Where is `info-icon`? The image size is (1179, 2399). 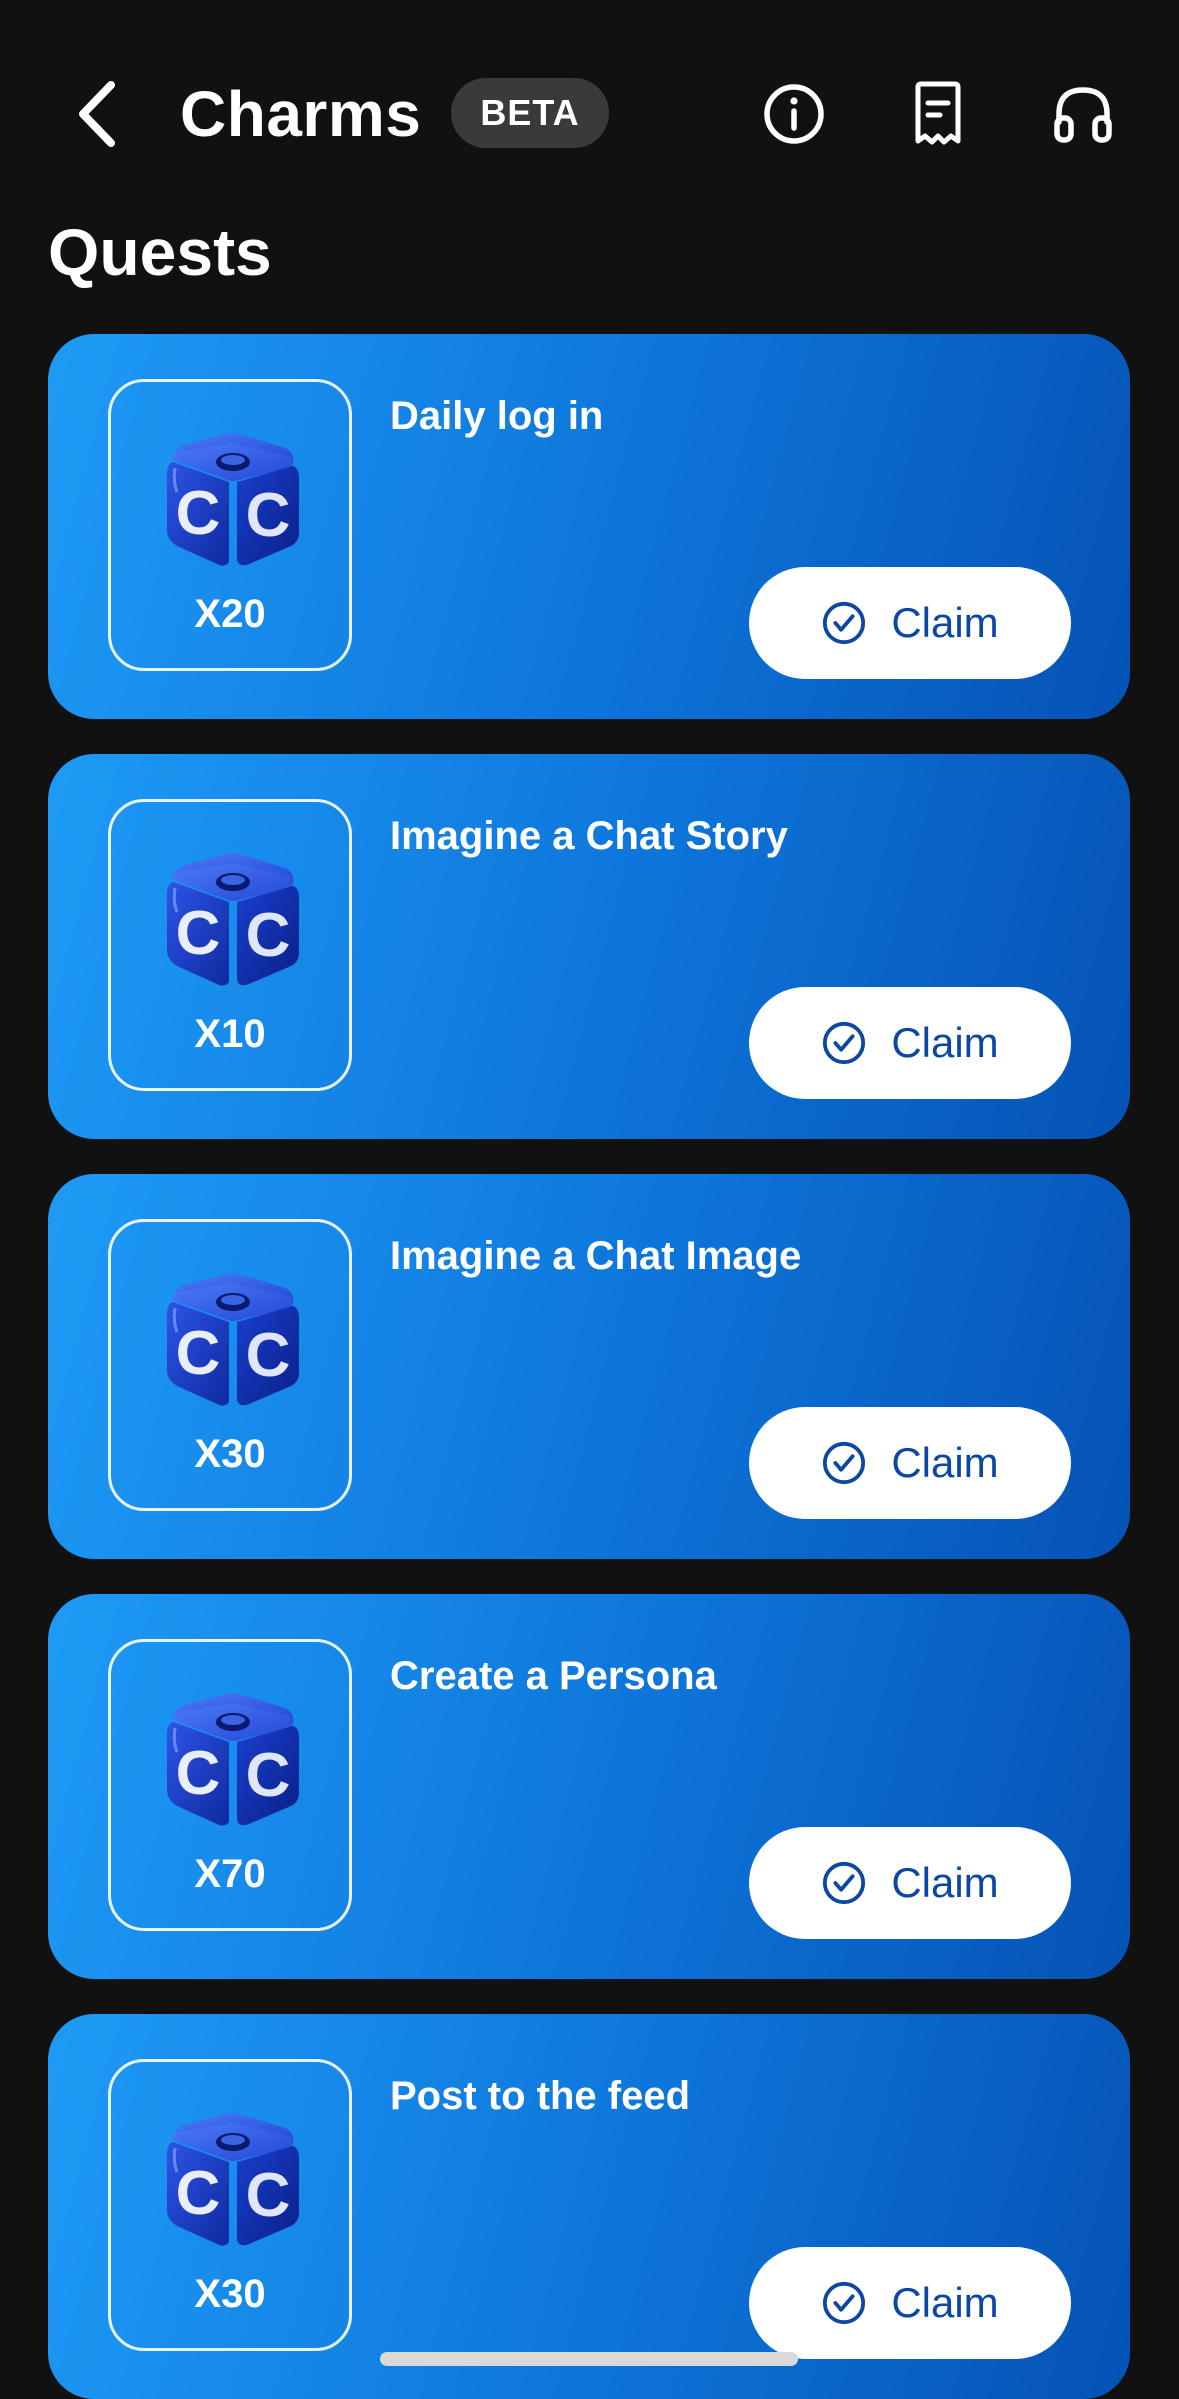 info-icon is located at coordinates (794, 114).